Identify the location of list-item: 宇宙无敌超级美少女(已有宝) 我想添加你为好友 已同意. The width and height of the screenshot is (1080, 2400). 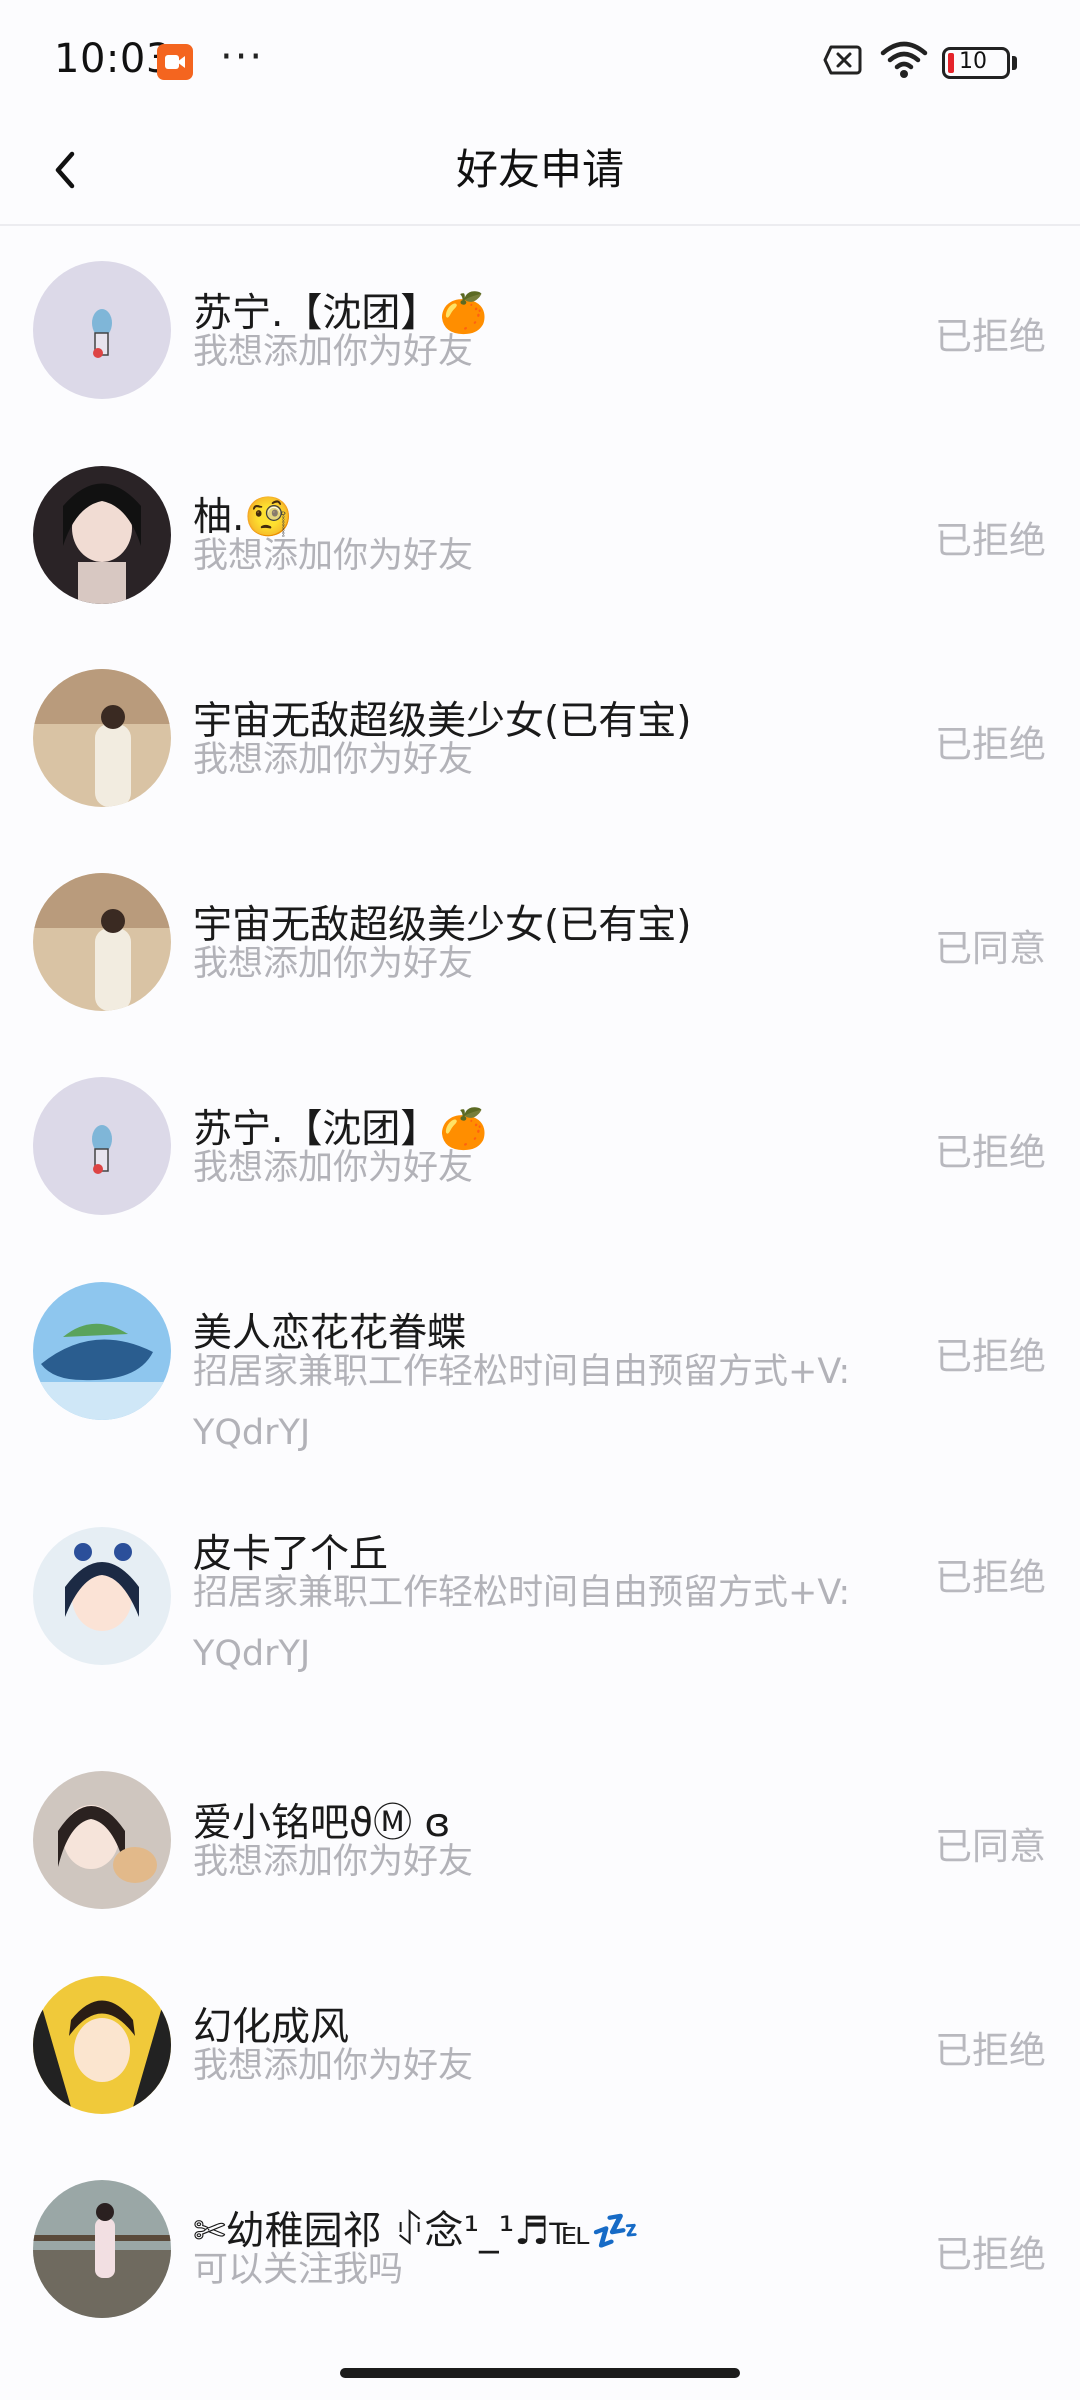
(540, 940).